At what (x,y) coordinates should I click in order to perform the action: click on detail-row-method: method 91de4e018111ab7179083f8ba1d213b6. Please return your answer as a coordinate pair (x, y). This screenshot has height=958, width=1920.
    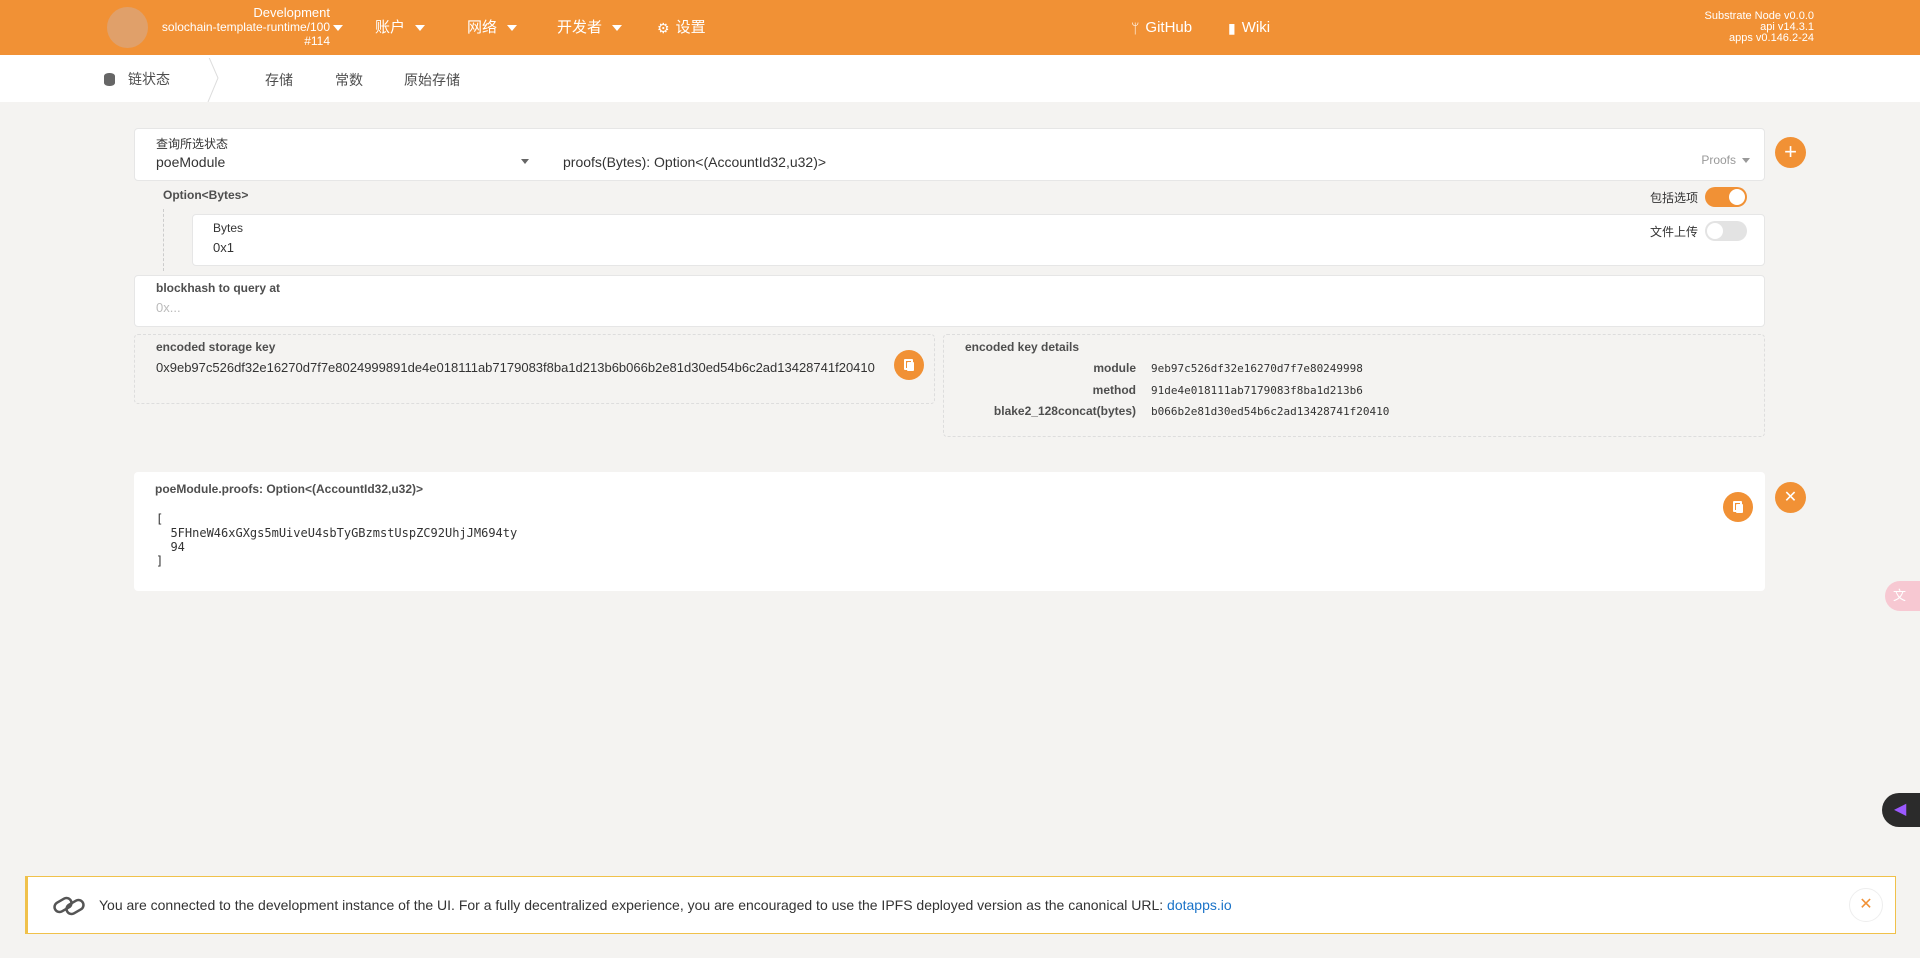
    Looking at the image, I should click on (1355, 392).